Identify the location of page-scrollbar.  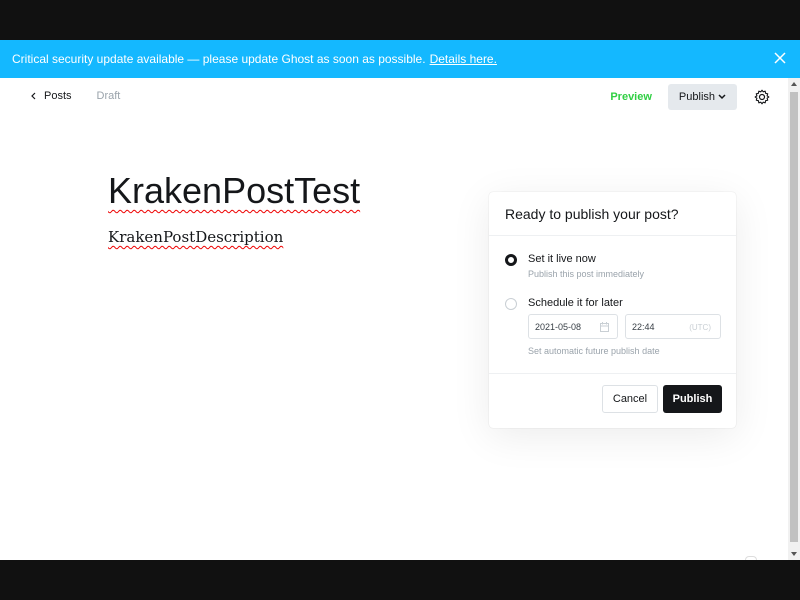
(794, 319).